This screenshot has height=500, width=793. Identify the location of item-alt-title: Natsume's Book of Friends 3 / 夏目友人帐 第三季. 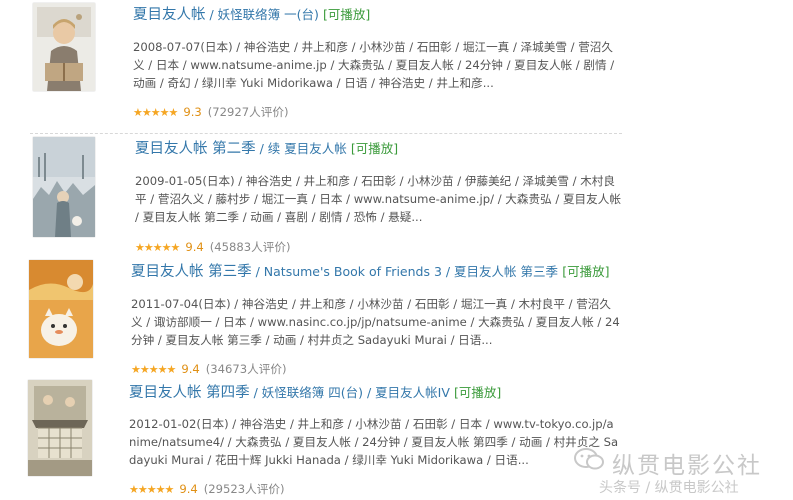
(411, 271).